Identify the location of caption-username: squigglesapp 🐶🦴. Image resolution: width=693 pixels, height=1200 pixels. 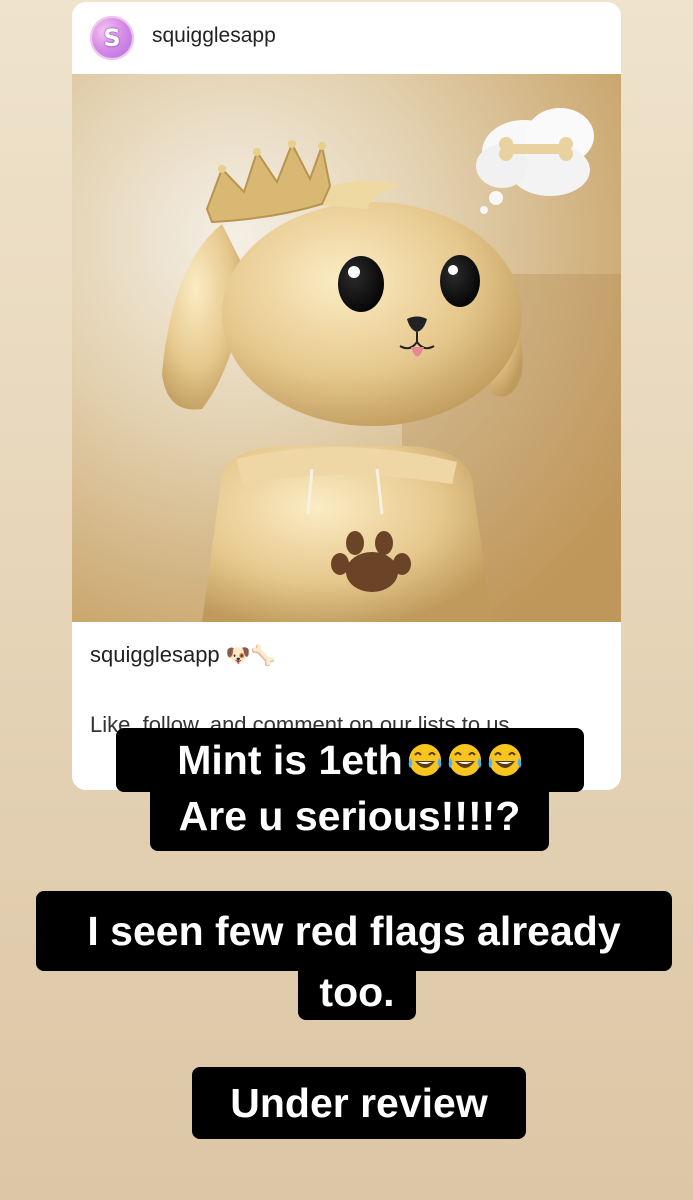
(183, 655).